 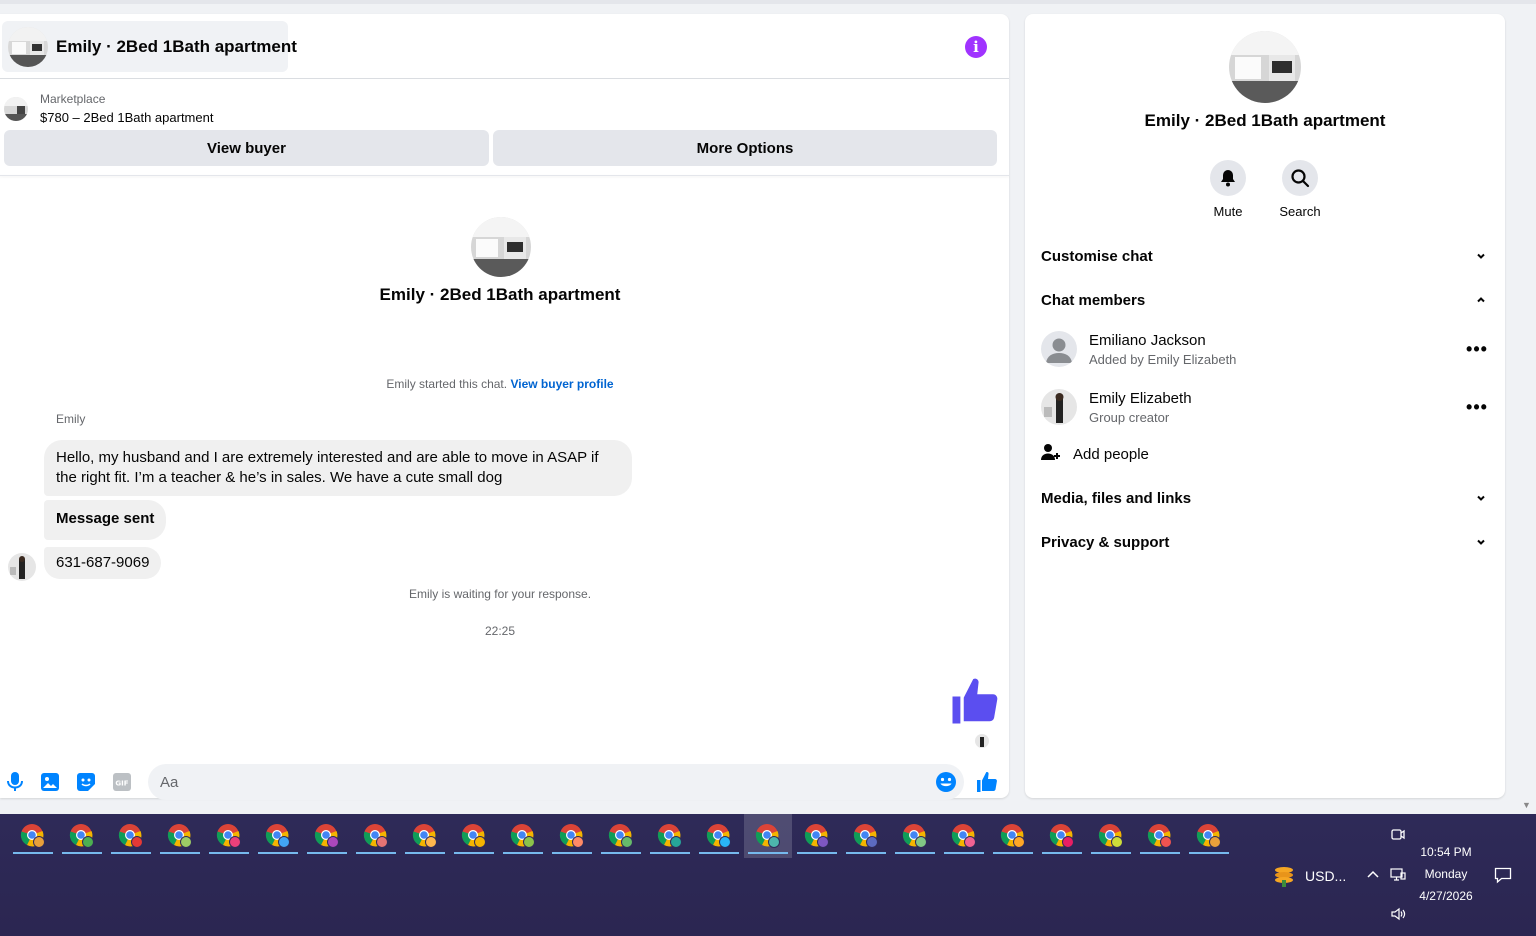 What do you see at coordinates (975, 701) in the screenshot?
I see `thumbs-up-icon` at bounding box center [975, 701].